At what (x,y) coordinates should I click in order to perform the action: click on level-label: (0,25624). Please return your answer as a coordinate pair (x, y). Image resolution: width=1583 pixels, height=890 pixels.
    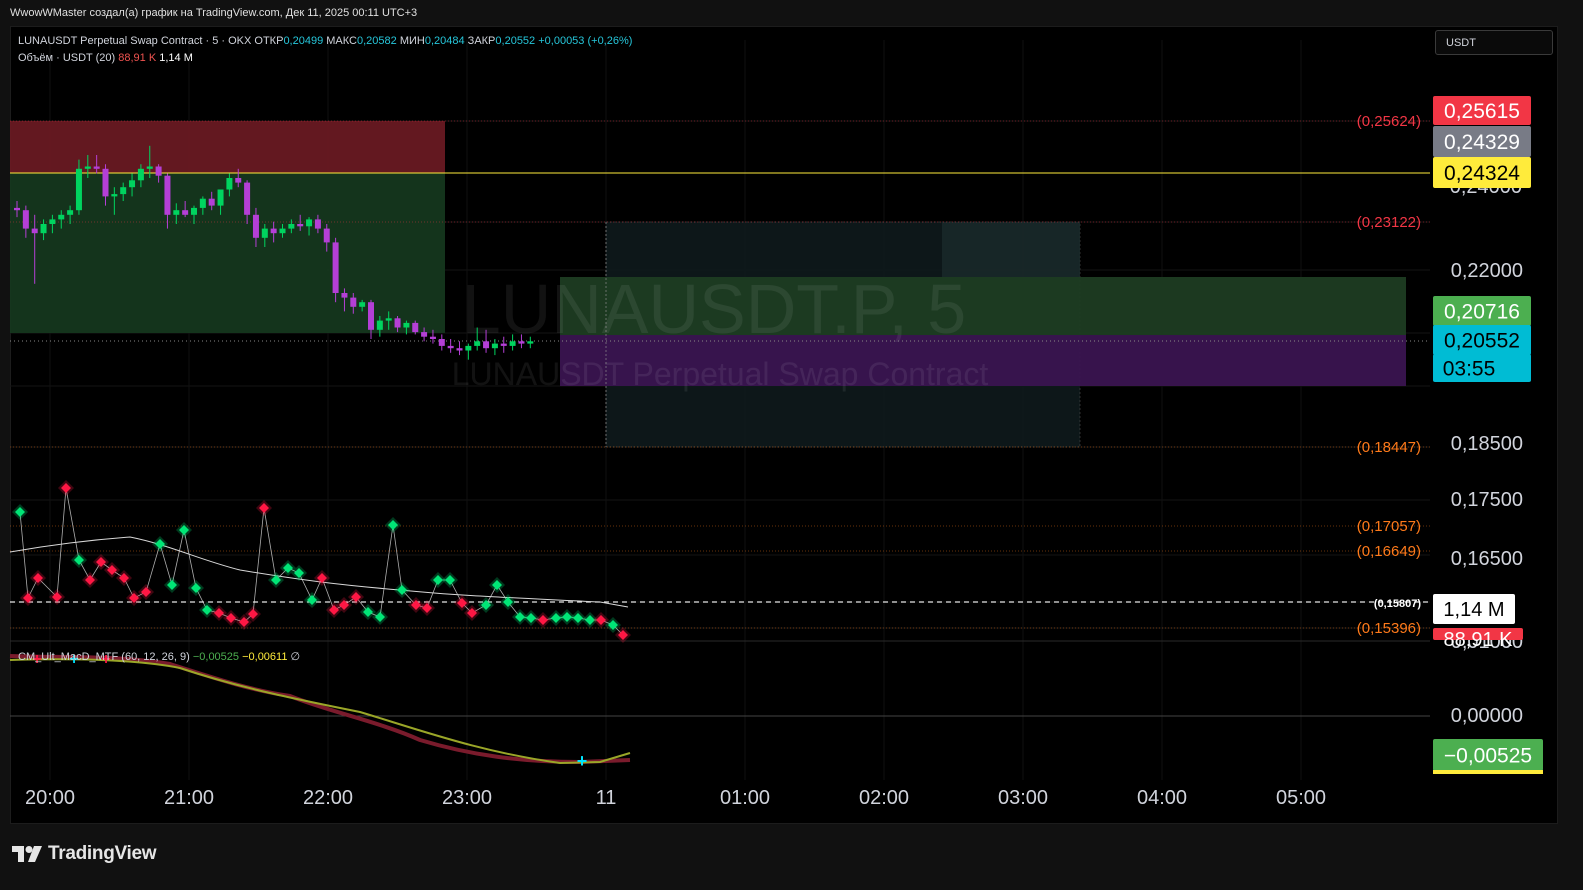
    Looking at the image, I should click on (1389, 121).